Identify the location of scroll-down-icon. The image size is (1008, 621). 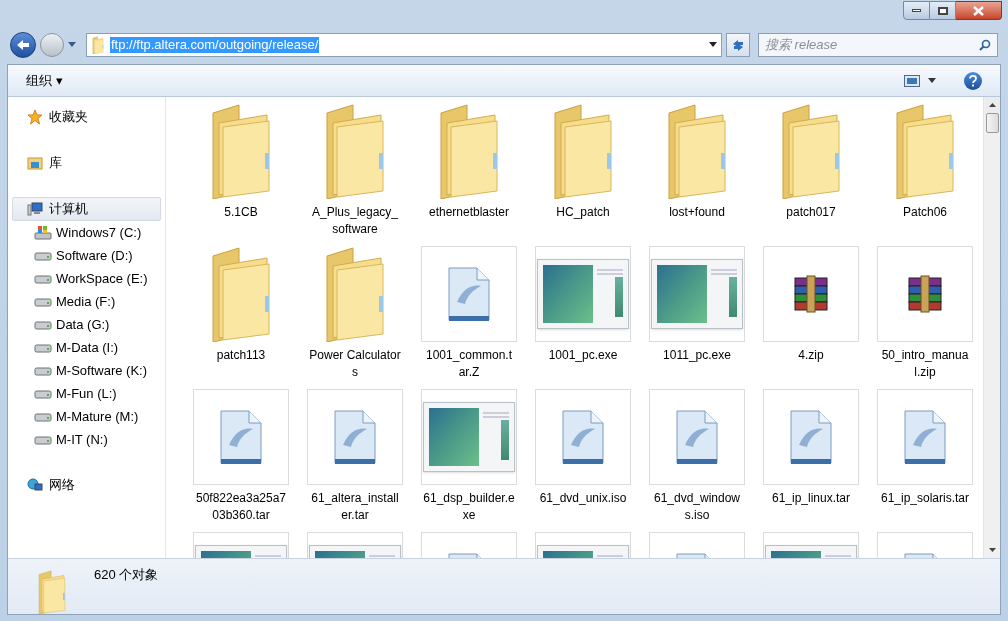
(992, 550).